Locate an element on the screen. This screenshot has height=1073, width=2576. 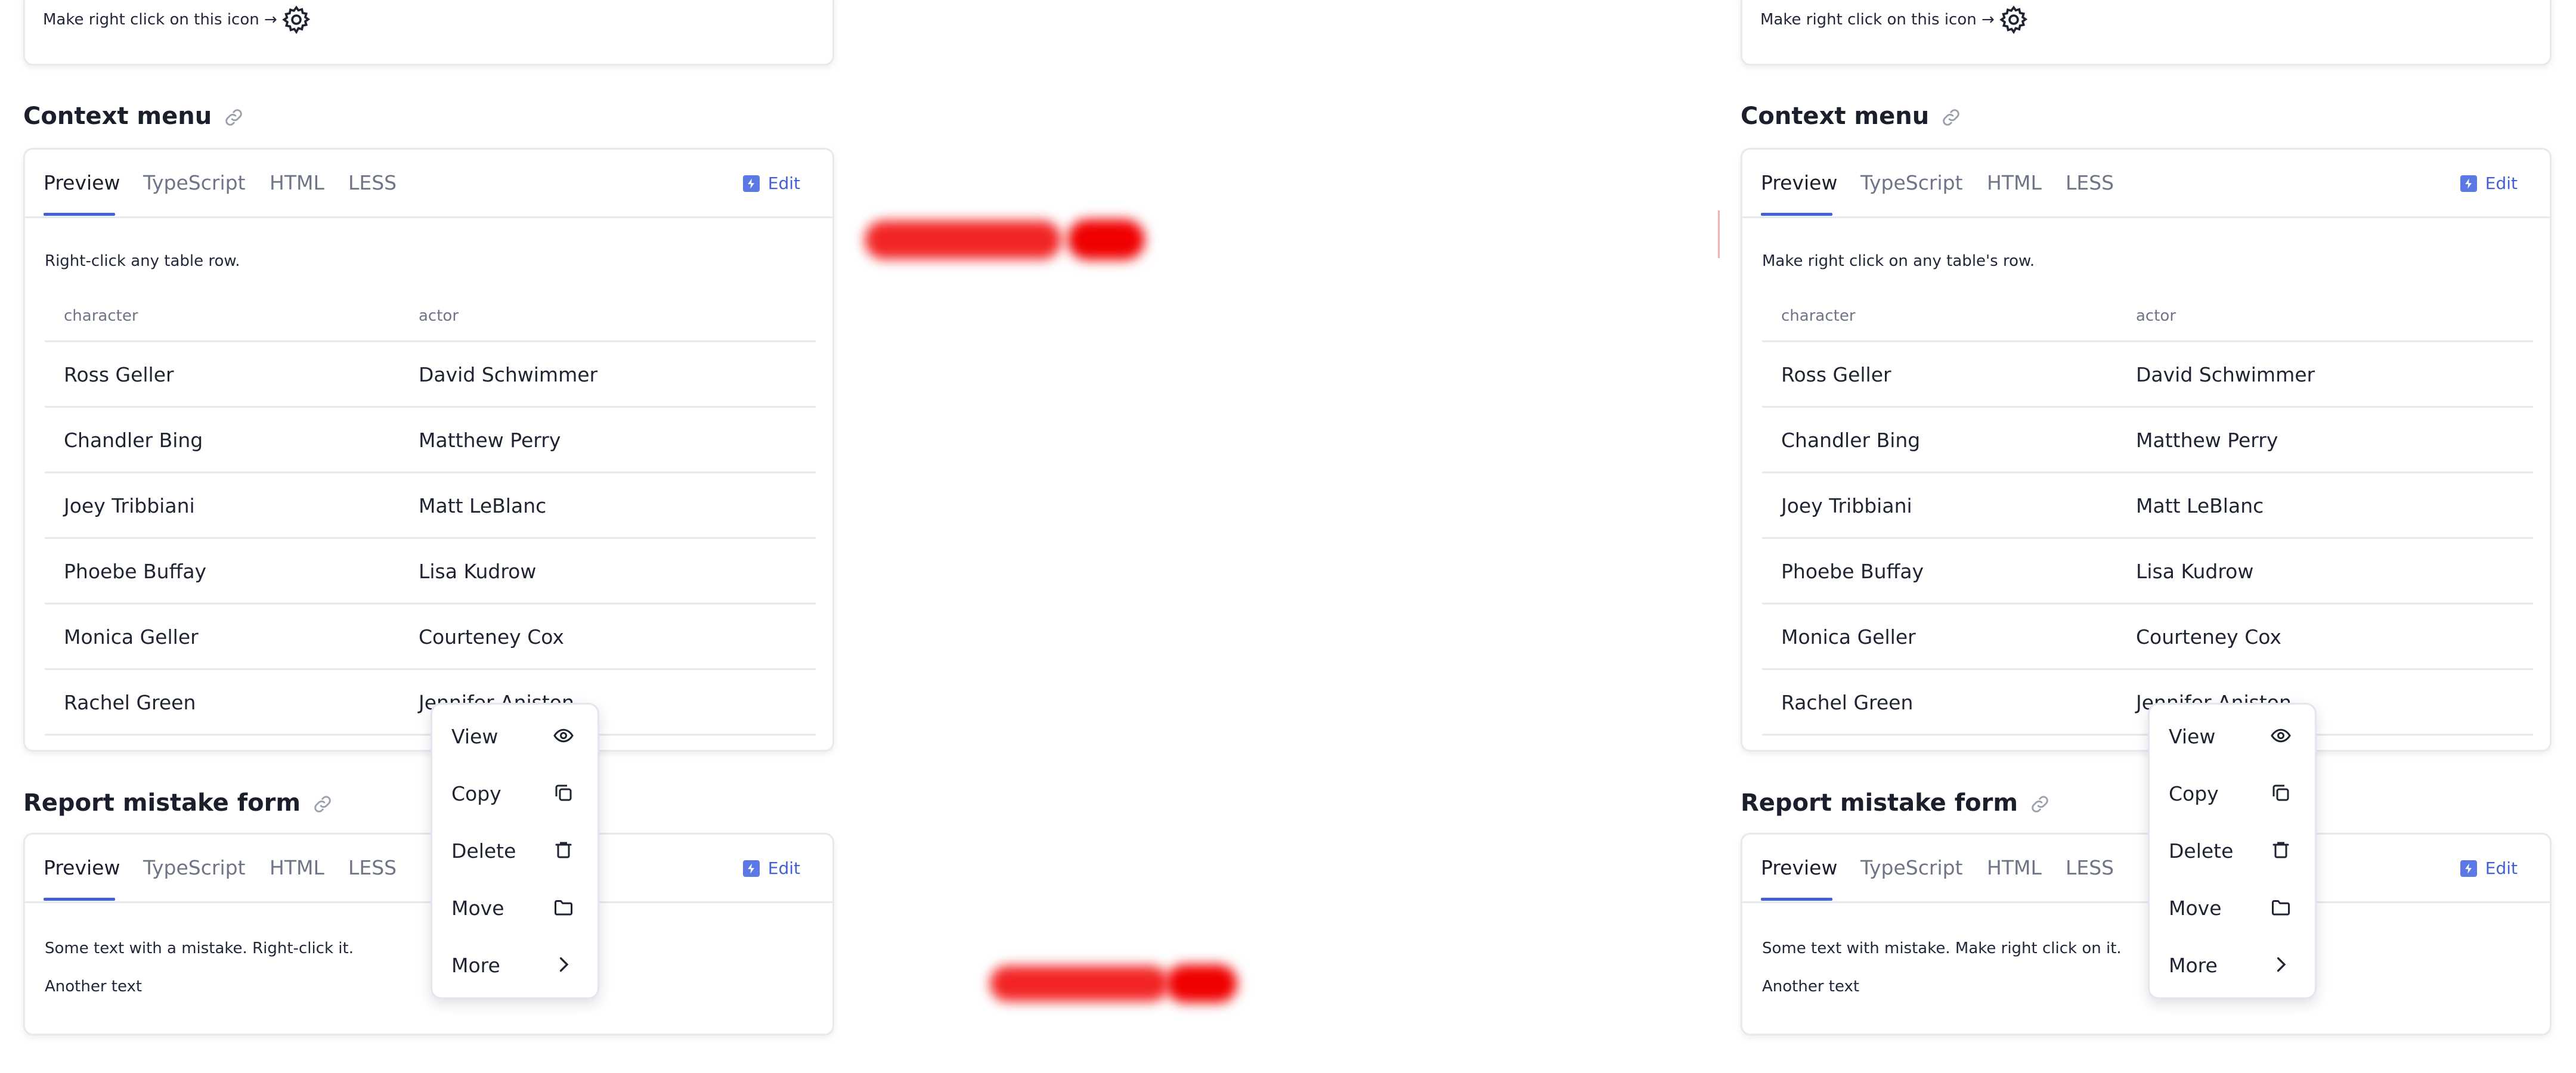
cell-actor: Matt LeBlanc is located at coordinates (2200, 505).